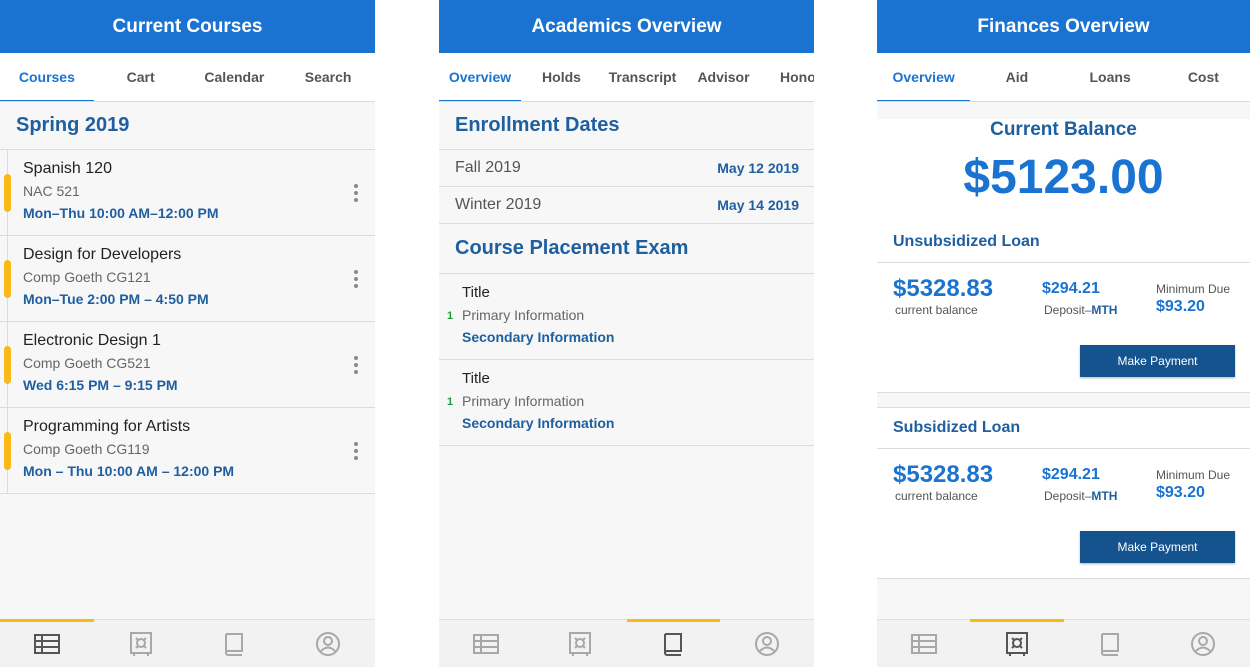  Describe the element at coordinates (141, 77) in the screenshot. I see `tab-cart: Cart` at that location.